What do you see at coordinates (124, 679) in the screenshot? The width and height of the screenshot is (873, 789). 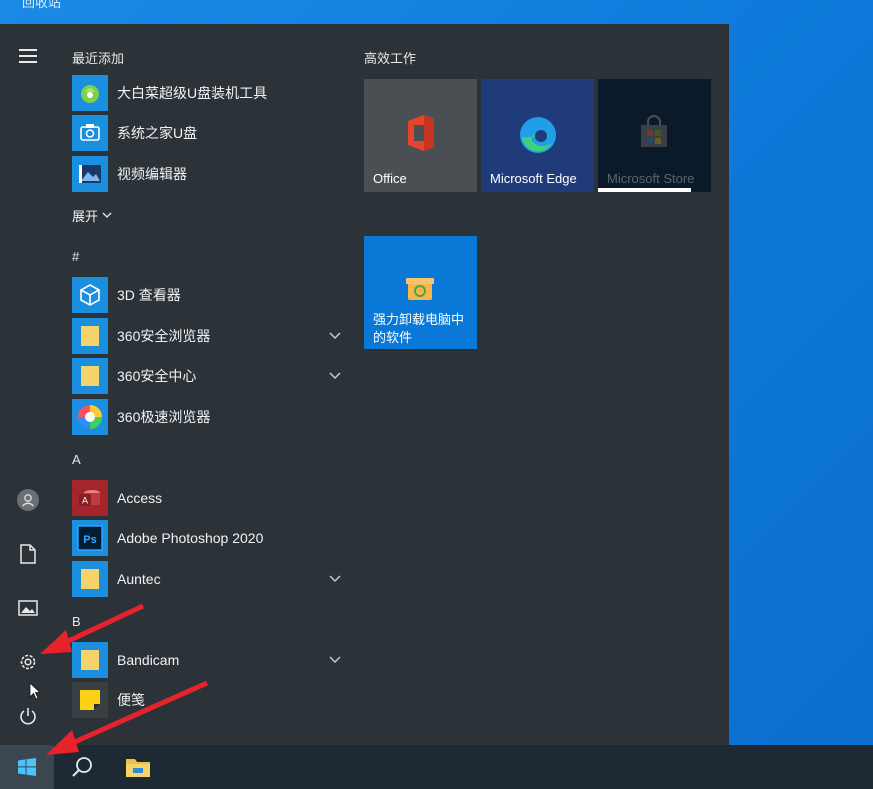 I see `annotation-arrows` at bounding box center [124, 679].